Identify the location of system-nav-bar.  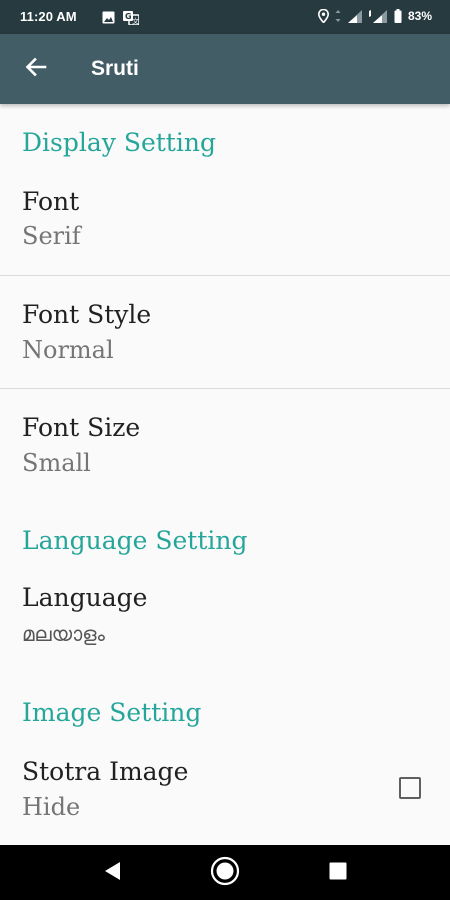
(225, 872).